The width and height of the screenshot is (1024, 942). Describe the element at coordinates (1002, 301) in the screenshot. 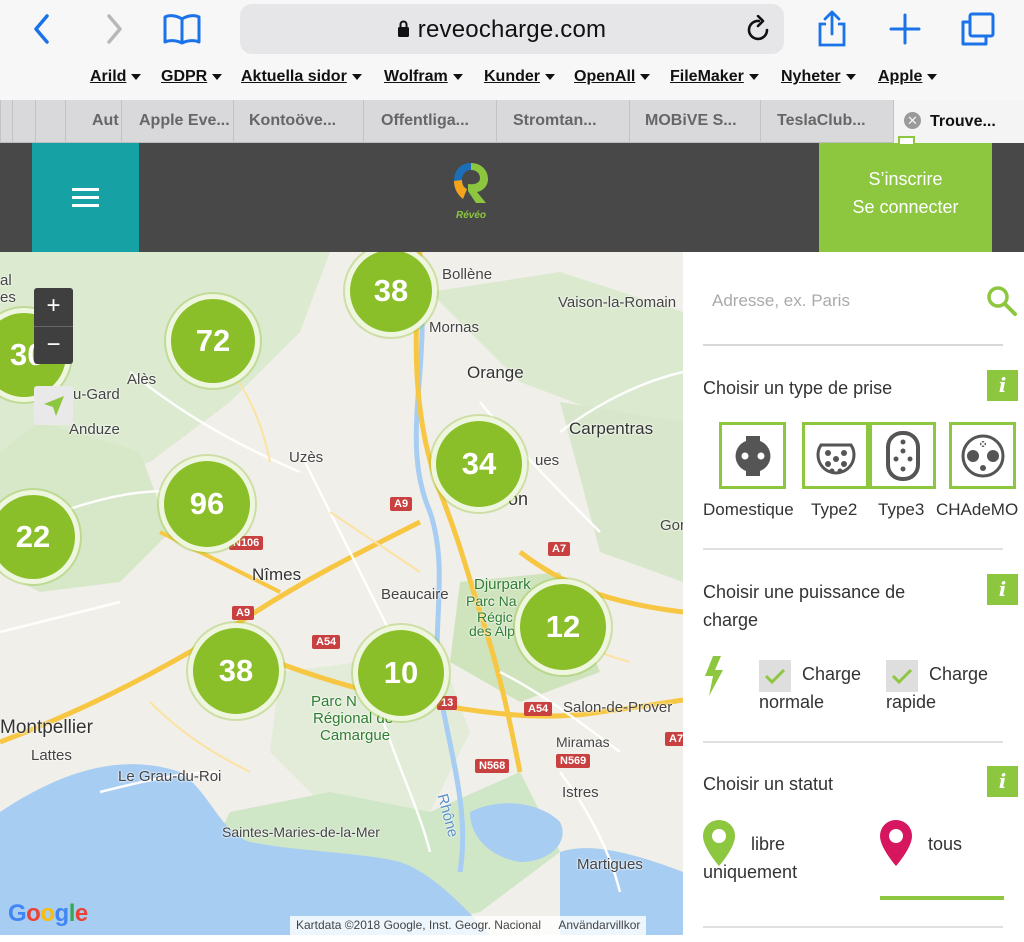

I see `search-icon` at that location.